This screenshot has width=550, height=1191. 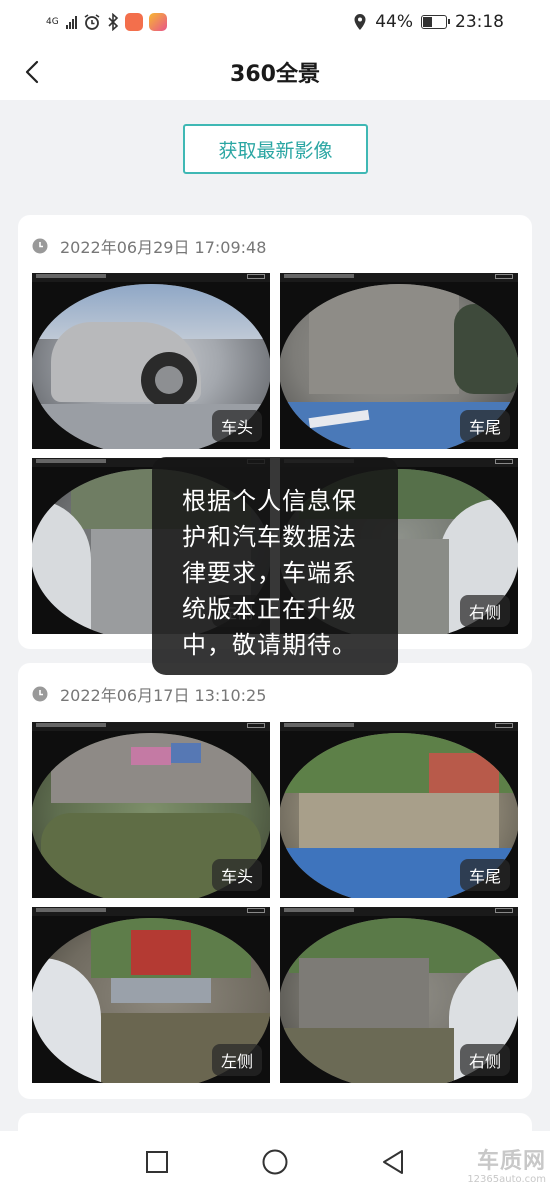 I want to click on circle-icon, so click(x=275, y=1162).